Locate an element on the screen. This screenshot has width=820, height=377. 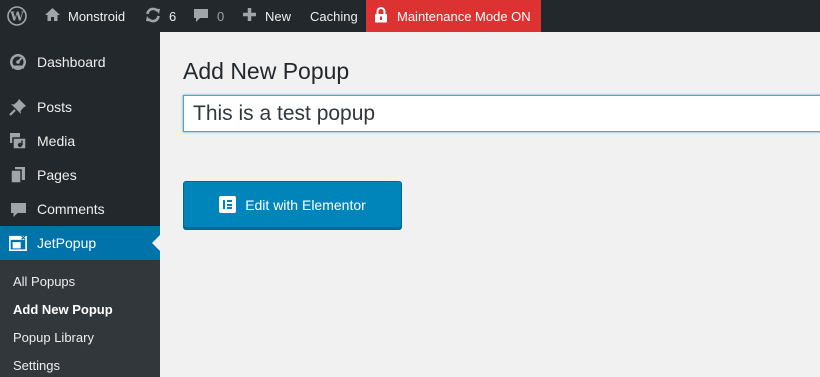
sidebar-item-label: Posts is located at coordinates (55, 107).